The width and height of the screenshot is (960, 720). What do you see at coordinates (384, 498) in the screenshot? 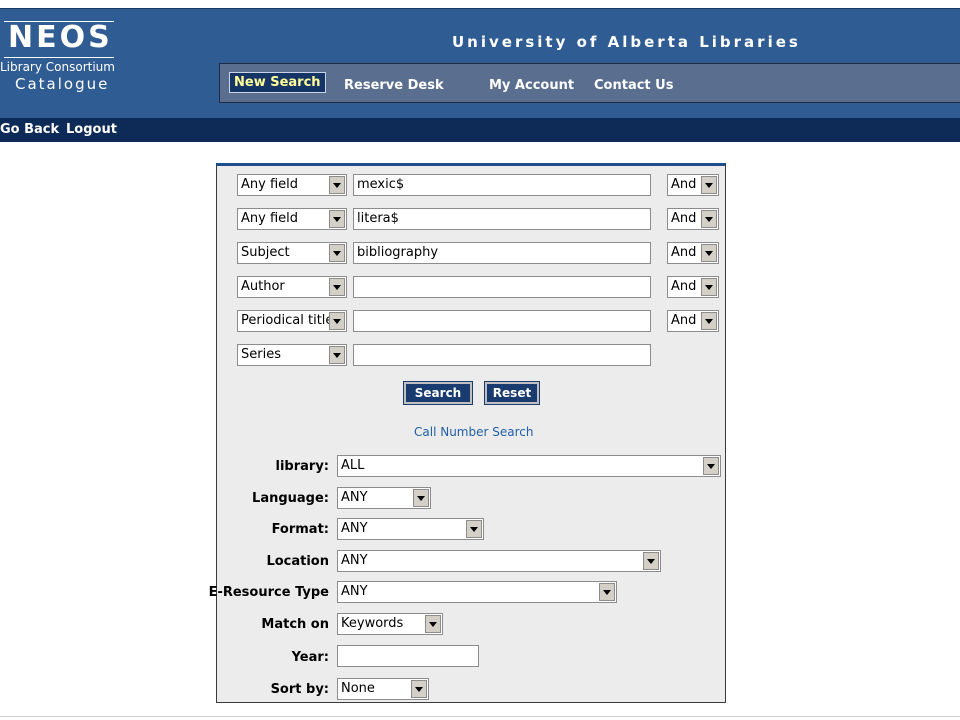
I see `language-select: ANY` at bounding box center [384, 498].